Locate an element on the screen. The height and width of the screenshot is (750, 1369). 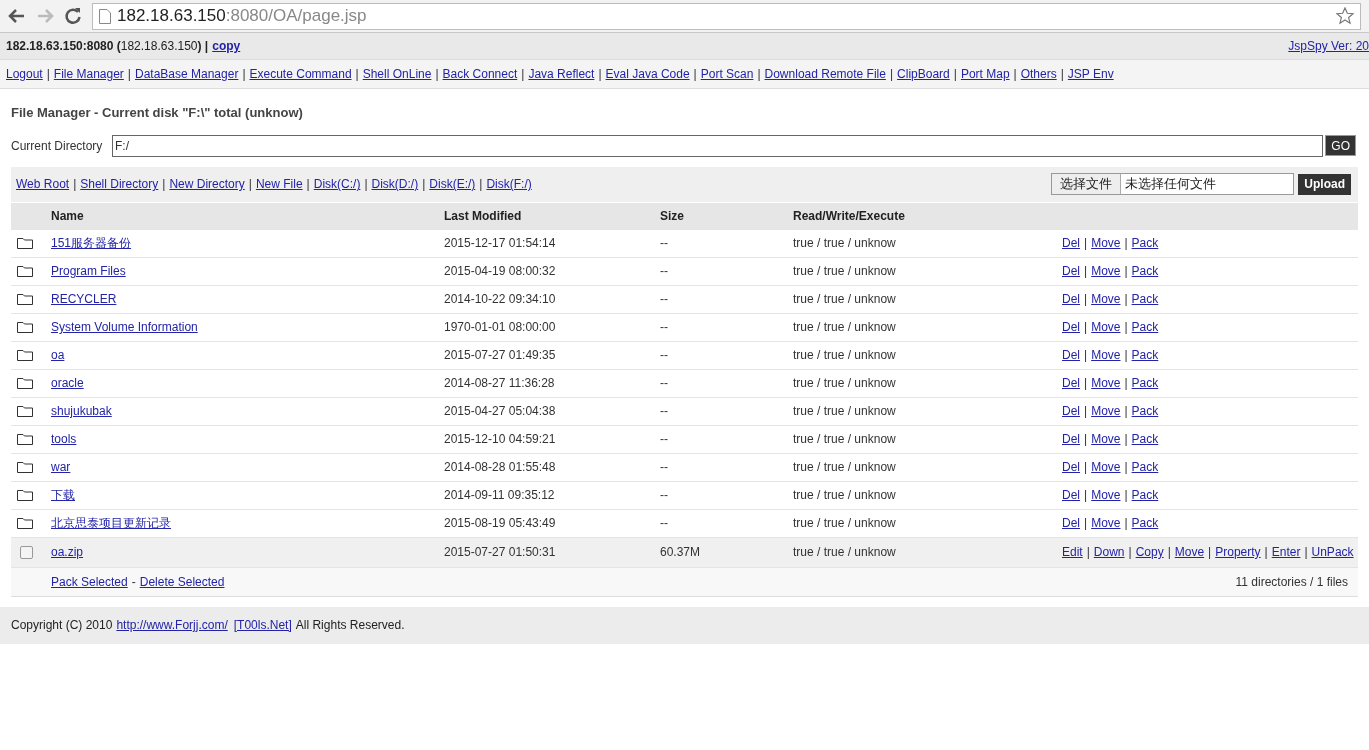
delete-selected-link: Delete Selected is located at coordinates (182, 581).